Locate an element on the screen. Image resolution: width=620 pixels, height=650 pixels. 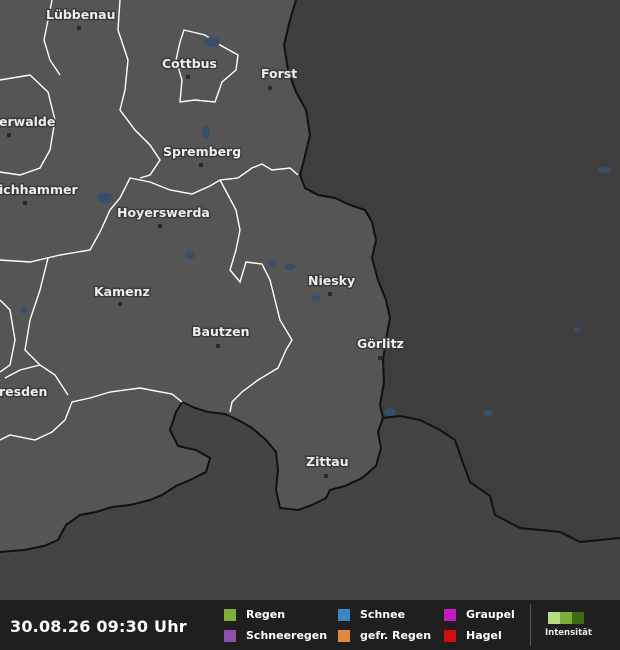
city-label-bautzen: Bautzen is located at coordinates (221, 331).